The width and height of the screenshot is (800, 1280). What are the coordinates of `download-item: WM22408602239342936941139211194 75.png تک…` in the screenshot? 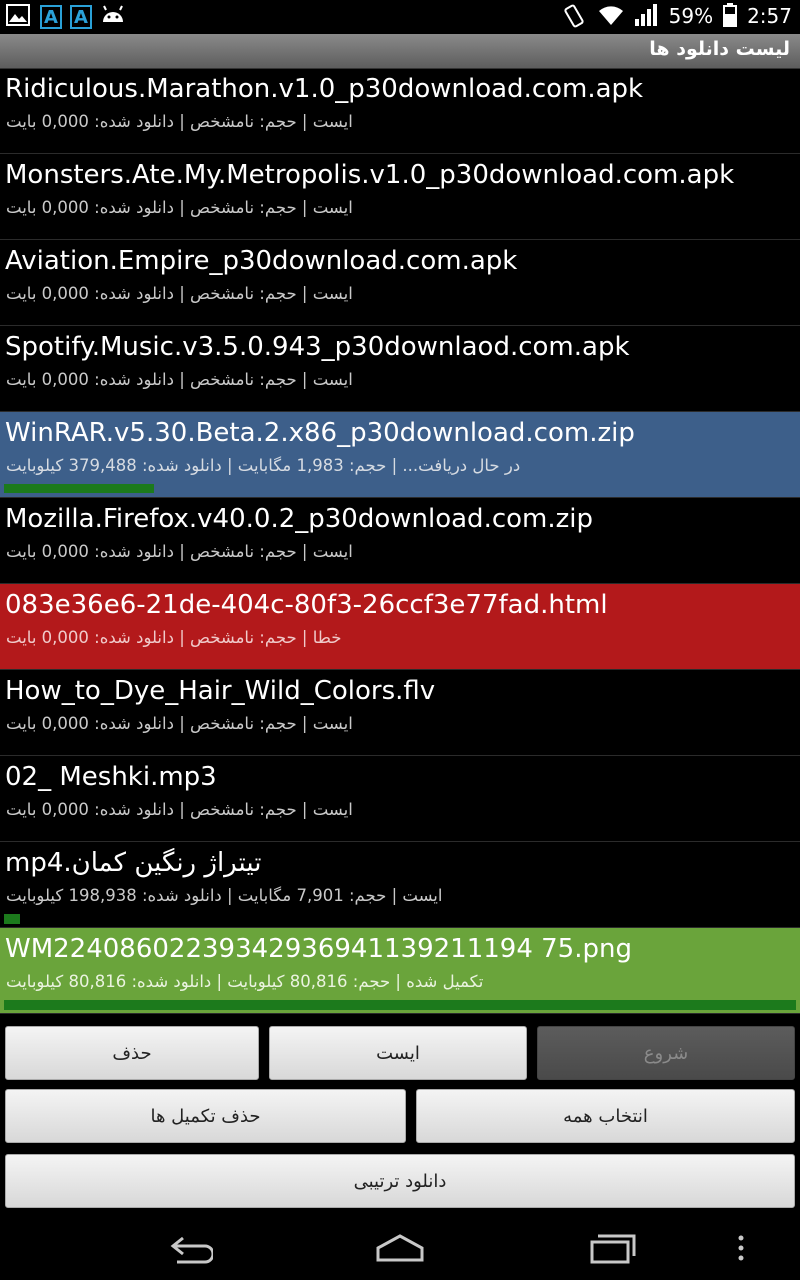 It's located at (400, 971).